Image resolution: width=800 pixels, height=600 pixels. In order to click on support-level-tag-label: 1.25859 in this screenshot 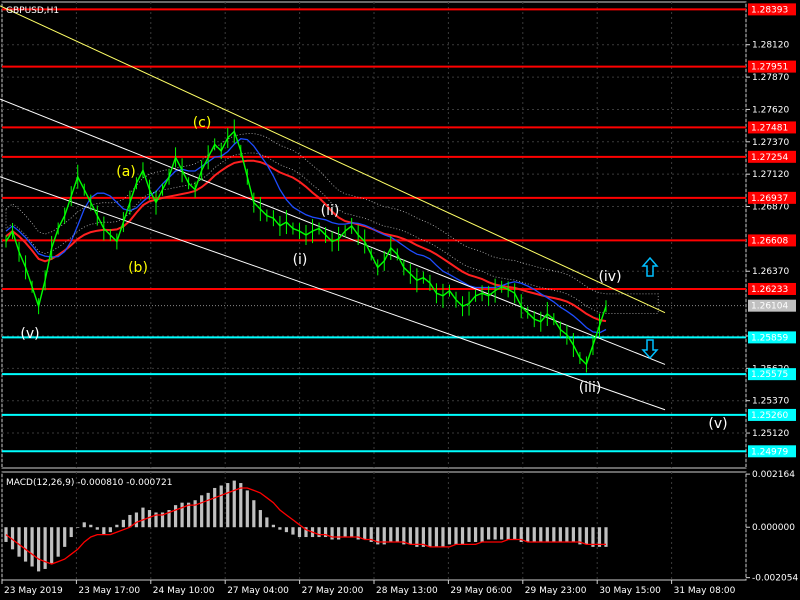, I will do `click(769, 338)`.